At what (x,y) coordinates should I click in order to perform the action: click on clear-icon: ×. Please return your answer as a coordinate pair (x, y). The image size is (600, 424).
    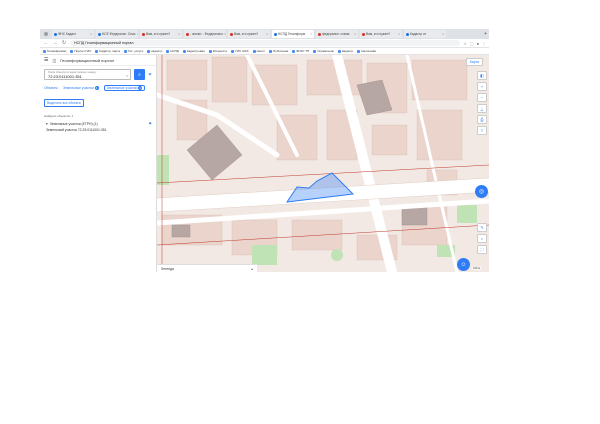
    Looking at the image, I should click on (127, 75).